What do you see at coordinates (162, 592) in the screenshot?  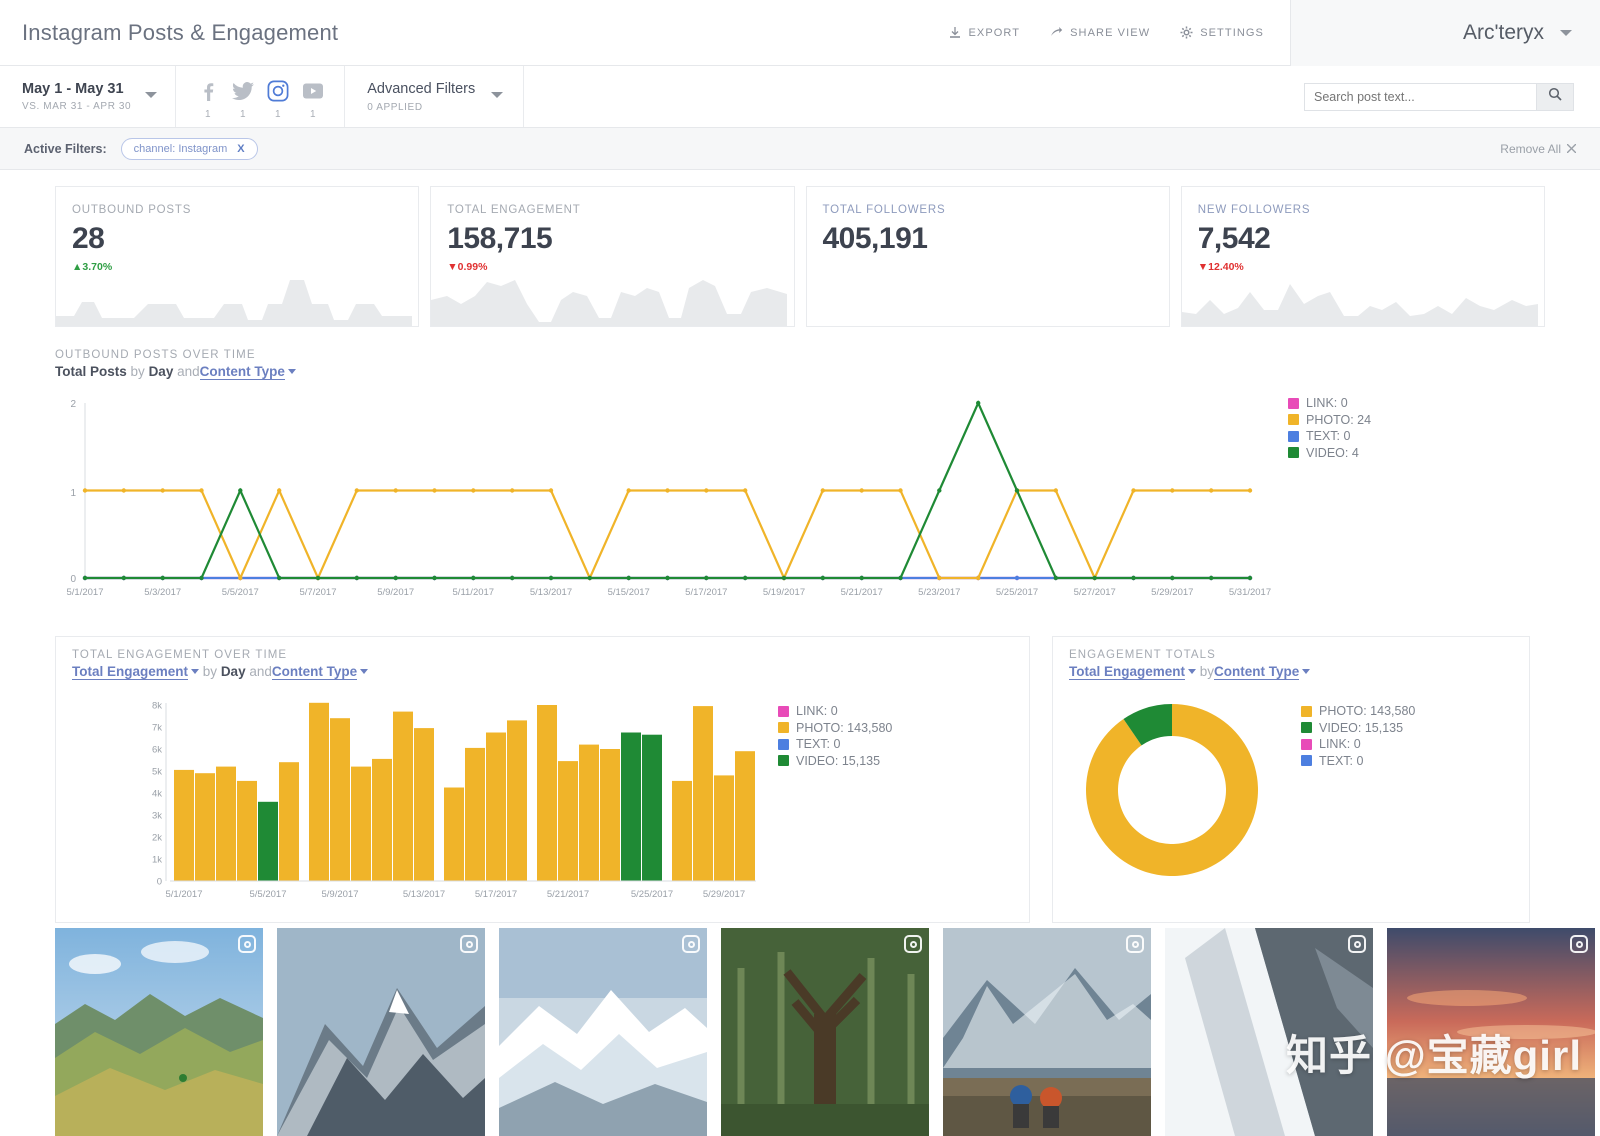 I see `svg-text: 5/3/2017` at bounding box center [162, 592].